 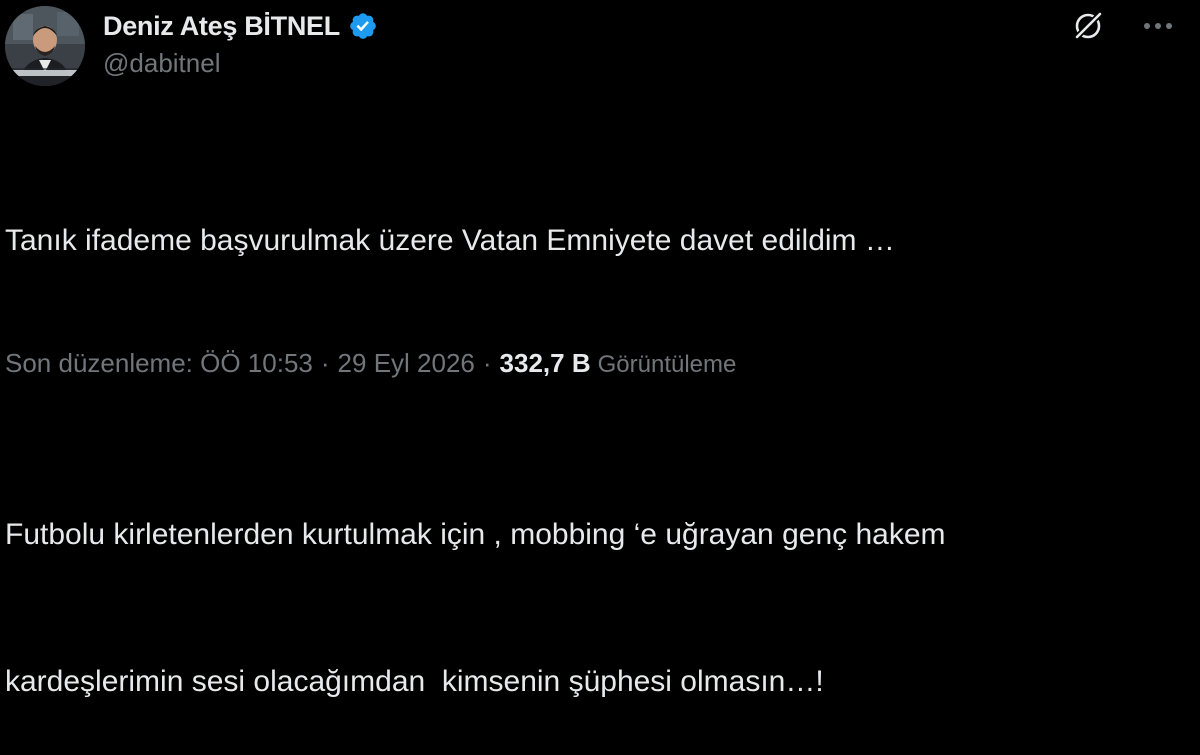 I want to click on avatar-image, so click(x=45, y=46).